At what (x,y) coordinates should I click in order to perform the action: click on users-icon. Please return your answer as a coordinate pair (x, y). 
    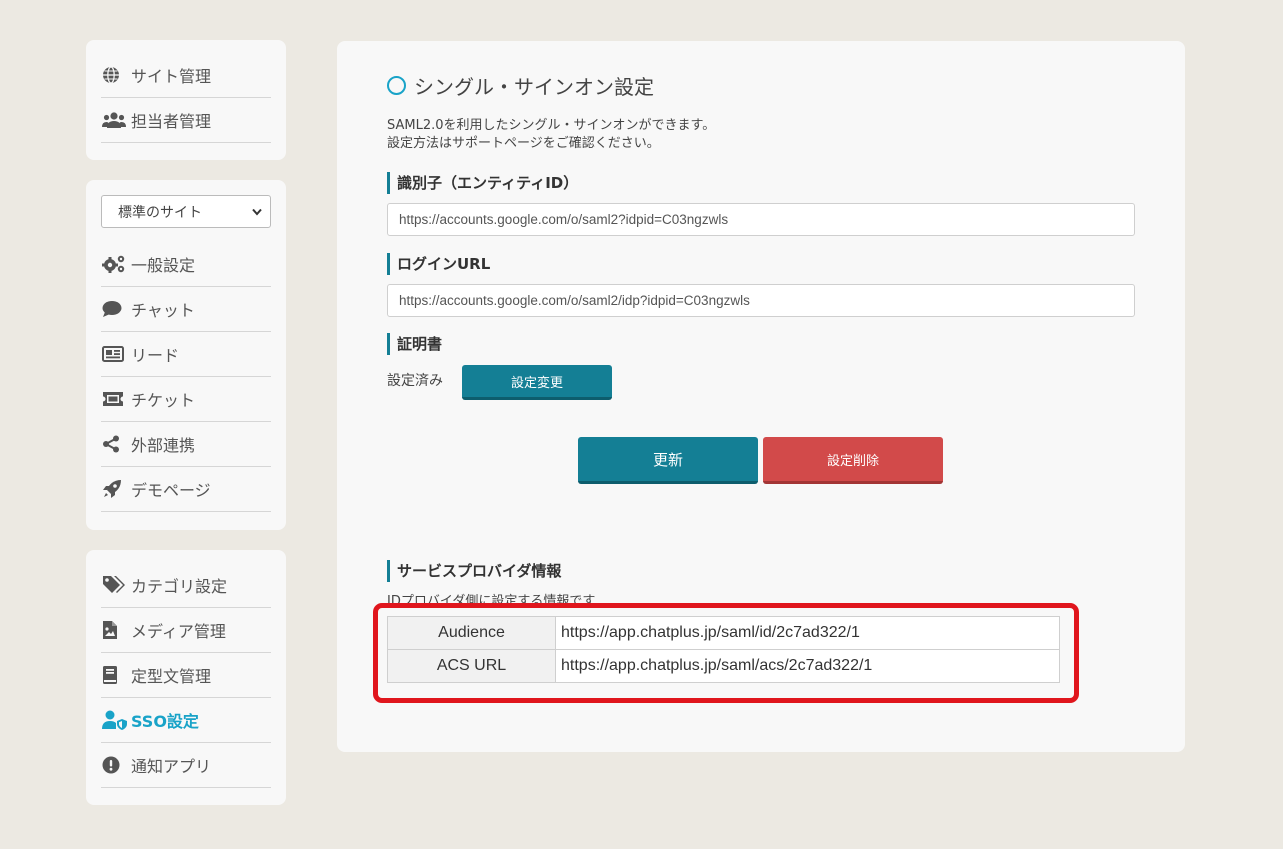
    Looking at the image, I should click on (115, 120).